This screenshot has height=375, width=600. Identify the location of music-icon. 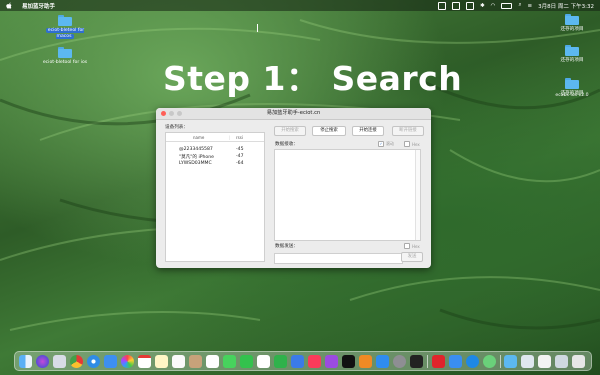
(314, 361).